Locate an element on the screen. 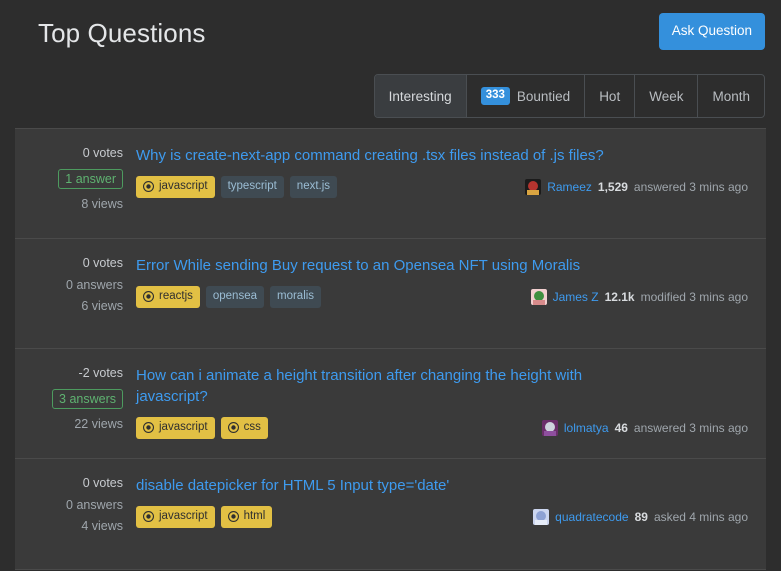 This screenshot has height=571, width=781. filter-tab-label: Interesting is located at coordinates (420, 96).